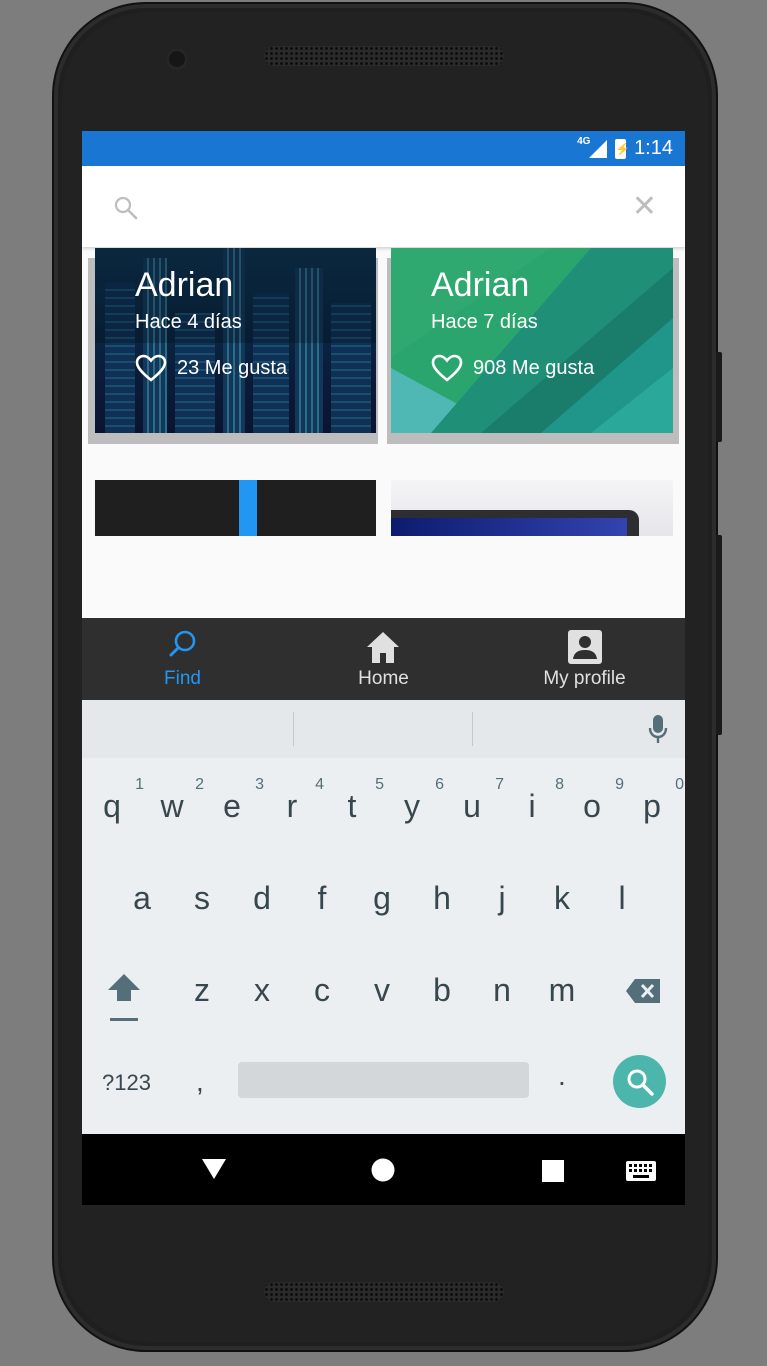  I want to click on search-input, so click(384, 207).